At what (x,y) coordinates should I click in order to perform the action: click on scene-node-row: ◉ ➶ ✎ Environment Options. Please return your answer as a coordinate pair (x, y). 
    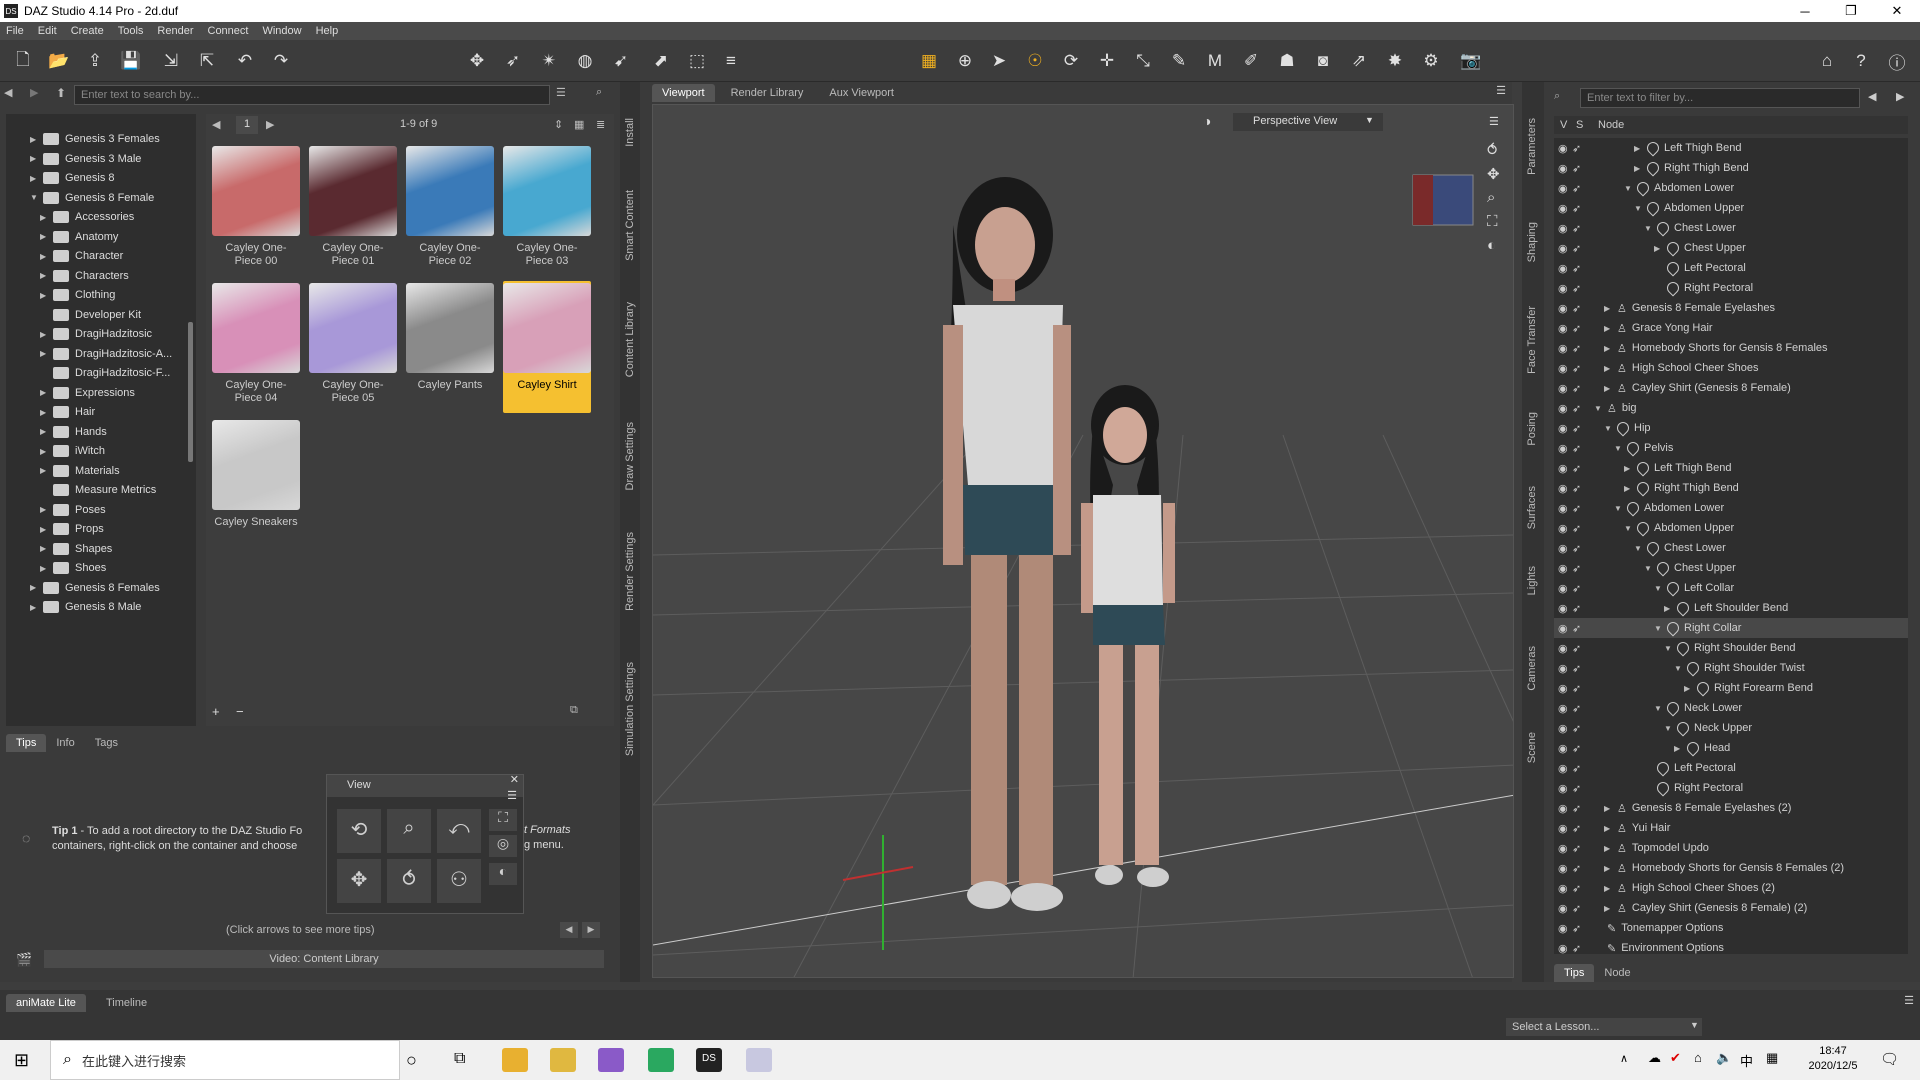
    Looking at the image, I should click on (1731, 946).